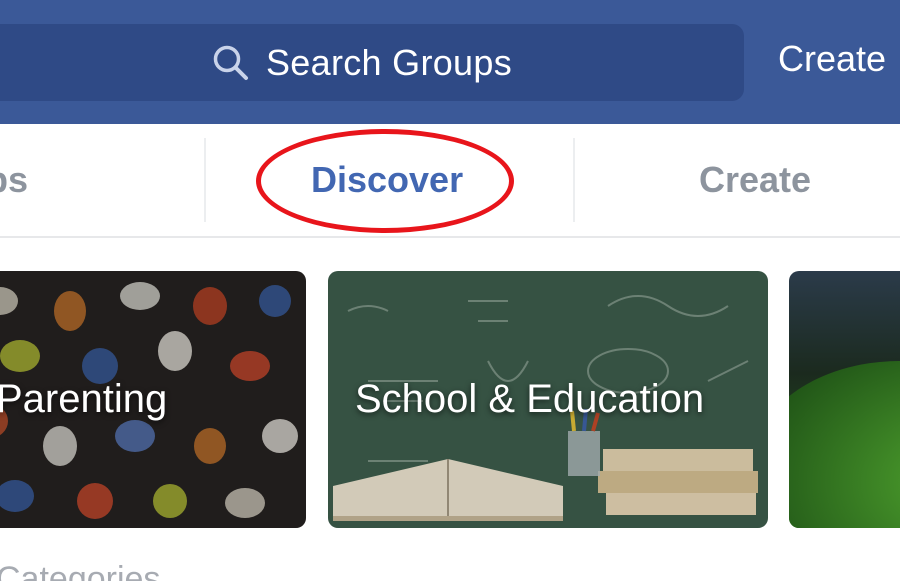  I want to click on category-card-sports, so click(844, 399).